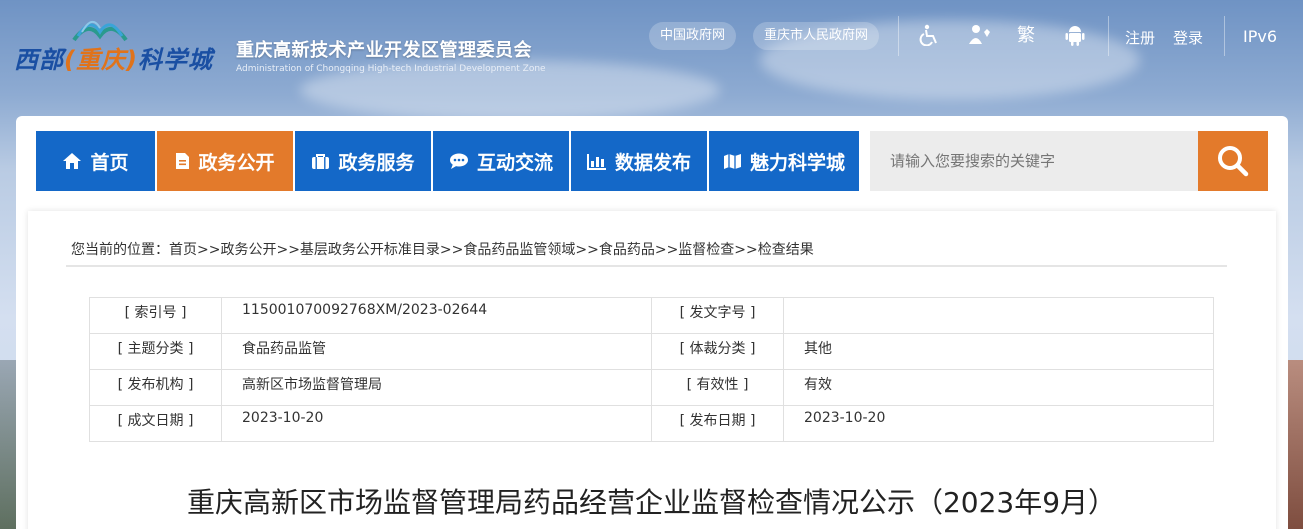 The height and width of the screenshot is (529, 1303). I want to click on nav-item-government-services: 政务服务, so click(363, 161).